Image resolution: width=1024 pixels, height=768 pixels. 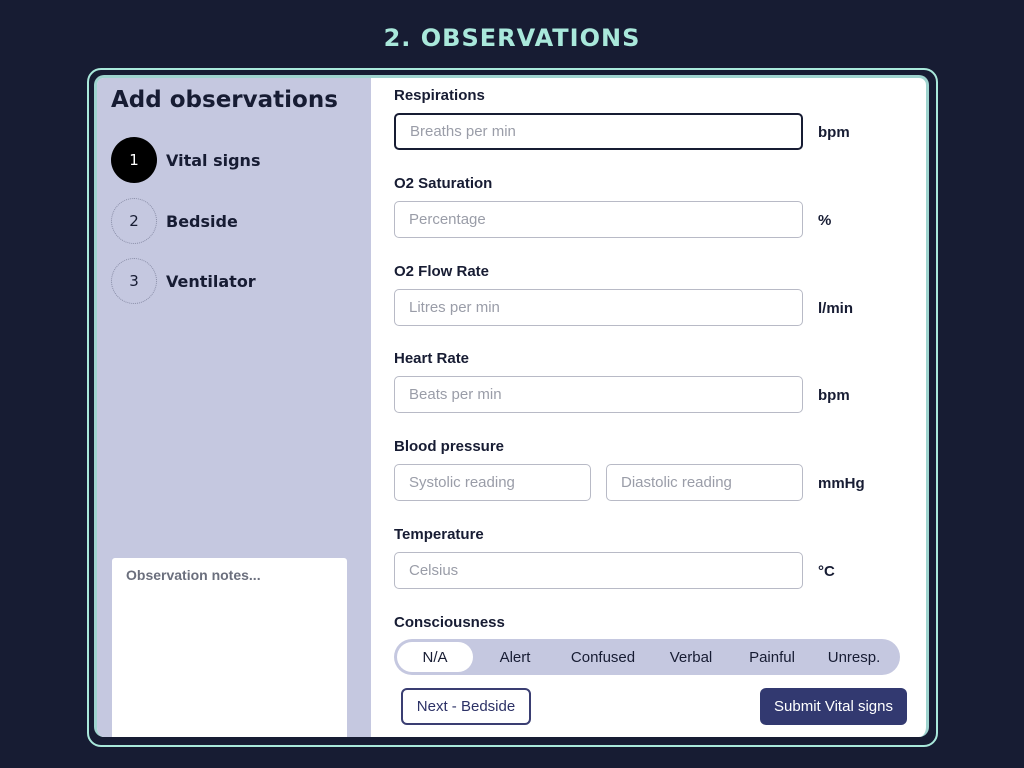 I want to click on heart-rate-input, so click(x=598, y=394).